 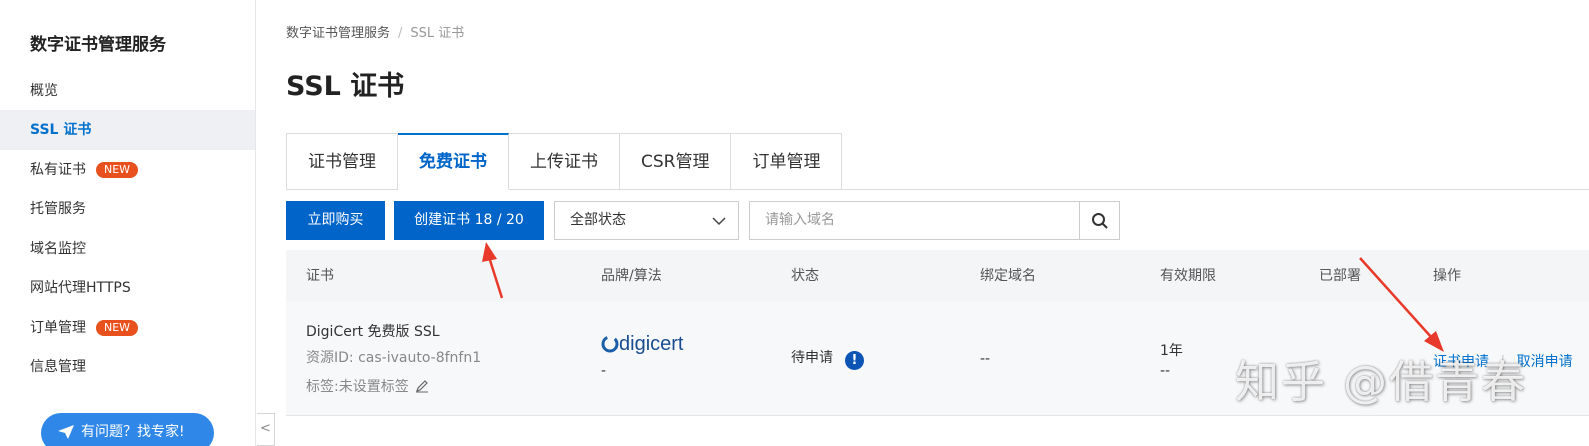 I want to click on tab-cert-management: 证书管理, so click(x=342, y=161).